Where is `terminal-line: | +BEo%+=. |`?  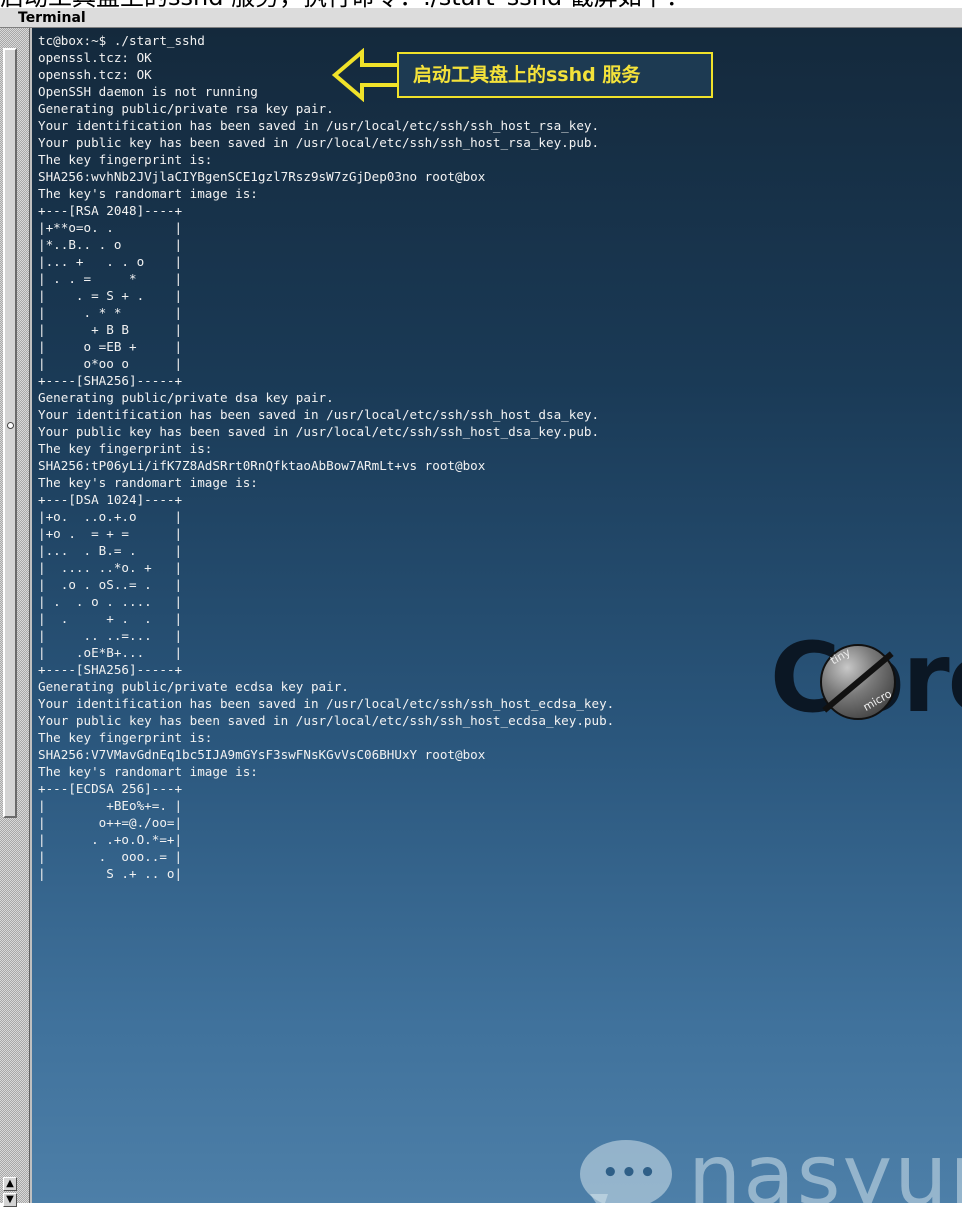 terminal-line: | +BEo%+=. | is located at coordinates (110, 805).